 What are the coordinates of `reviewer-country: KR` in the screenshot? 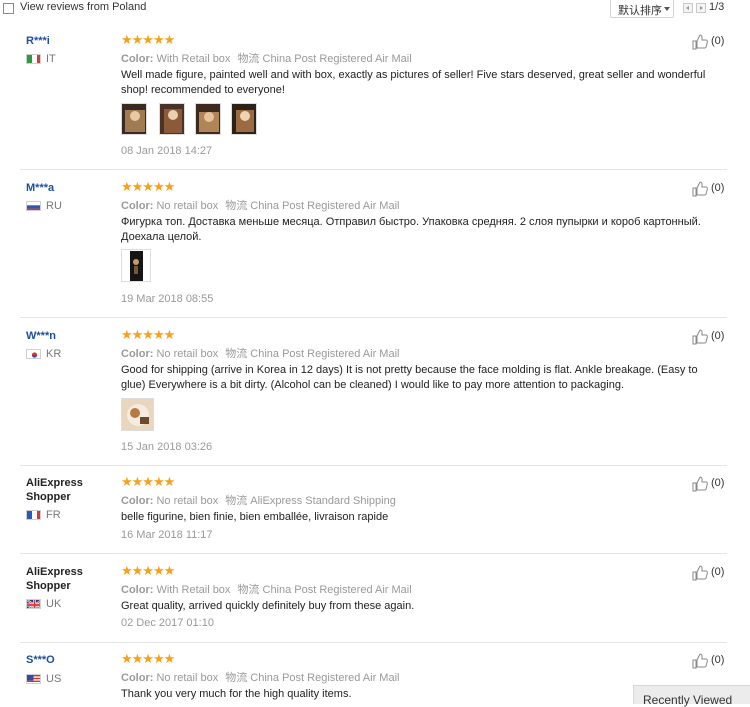 It's located at (54, 354).